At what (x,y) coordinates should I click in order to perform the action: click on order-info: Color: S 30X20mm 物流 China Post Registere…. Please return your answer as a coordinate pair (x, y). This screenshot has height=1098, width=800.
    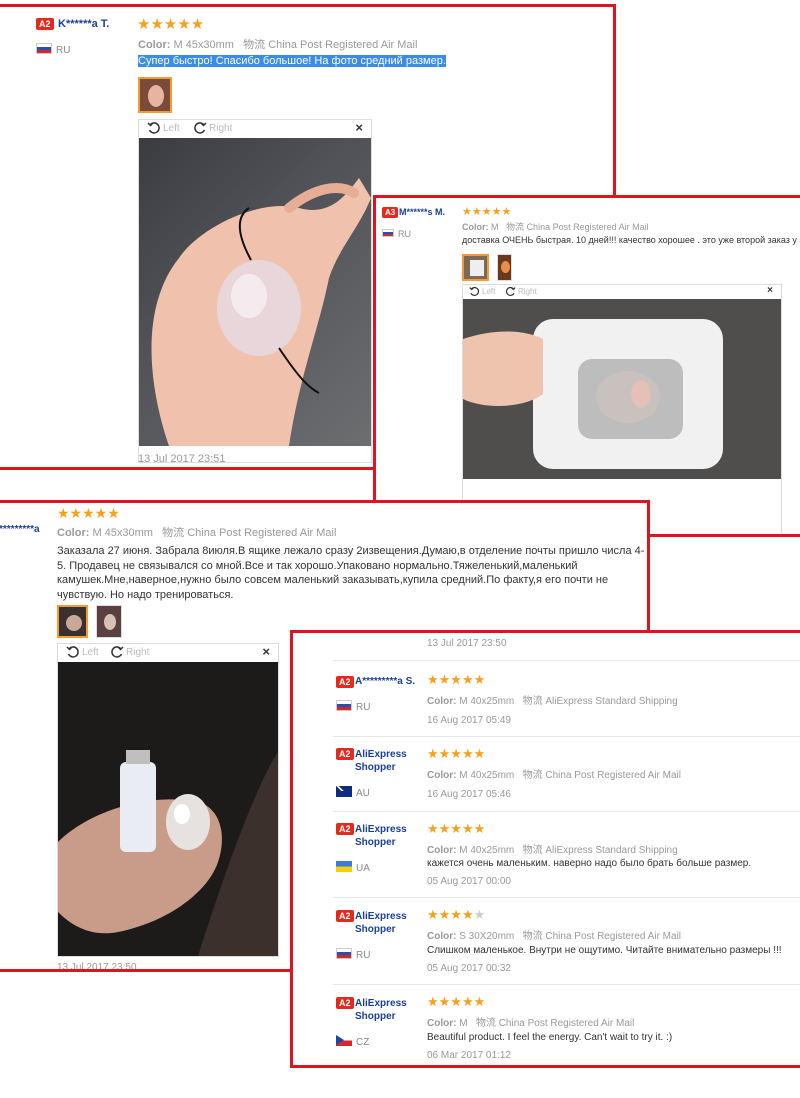
    Looking at the image, I should click on (554, 936).